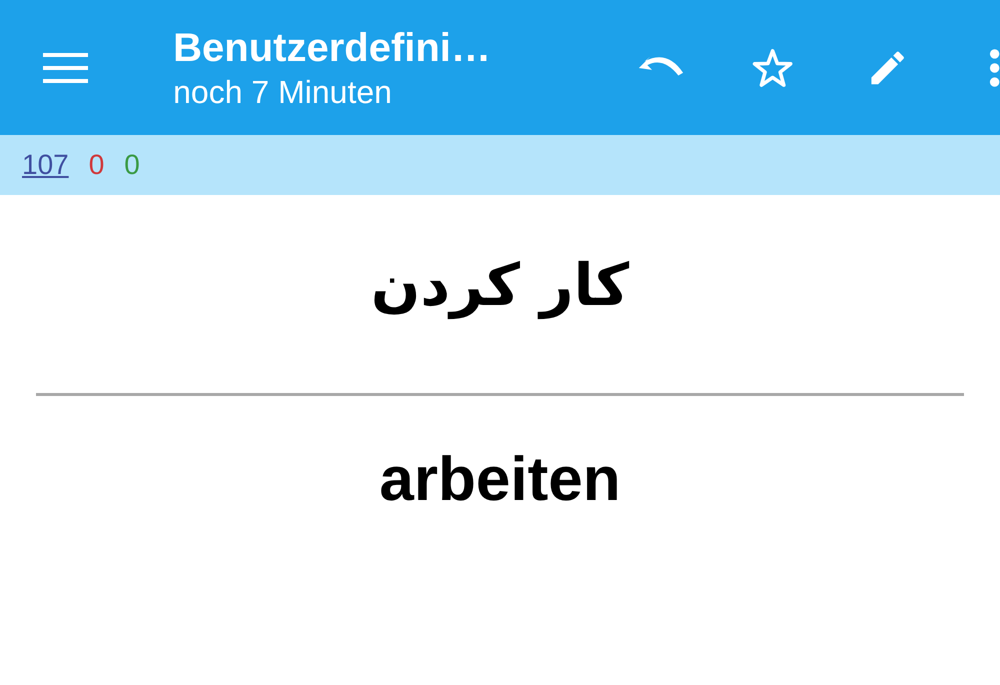 This screenshot has width=1000, height=685. Describe the element at coordinates (45, 165) in the screenshot. I see `card-count: 107` at that location.